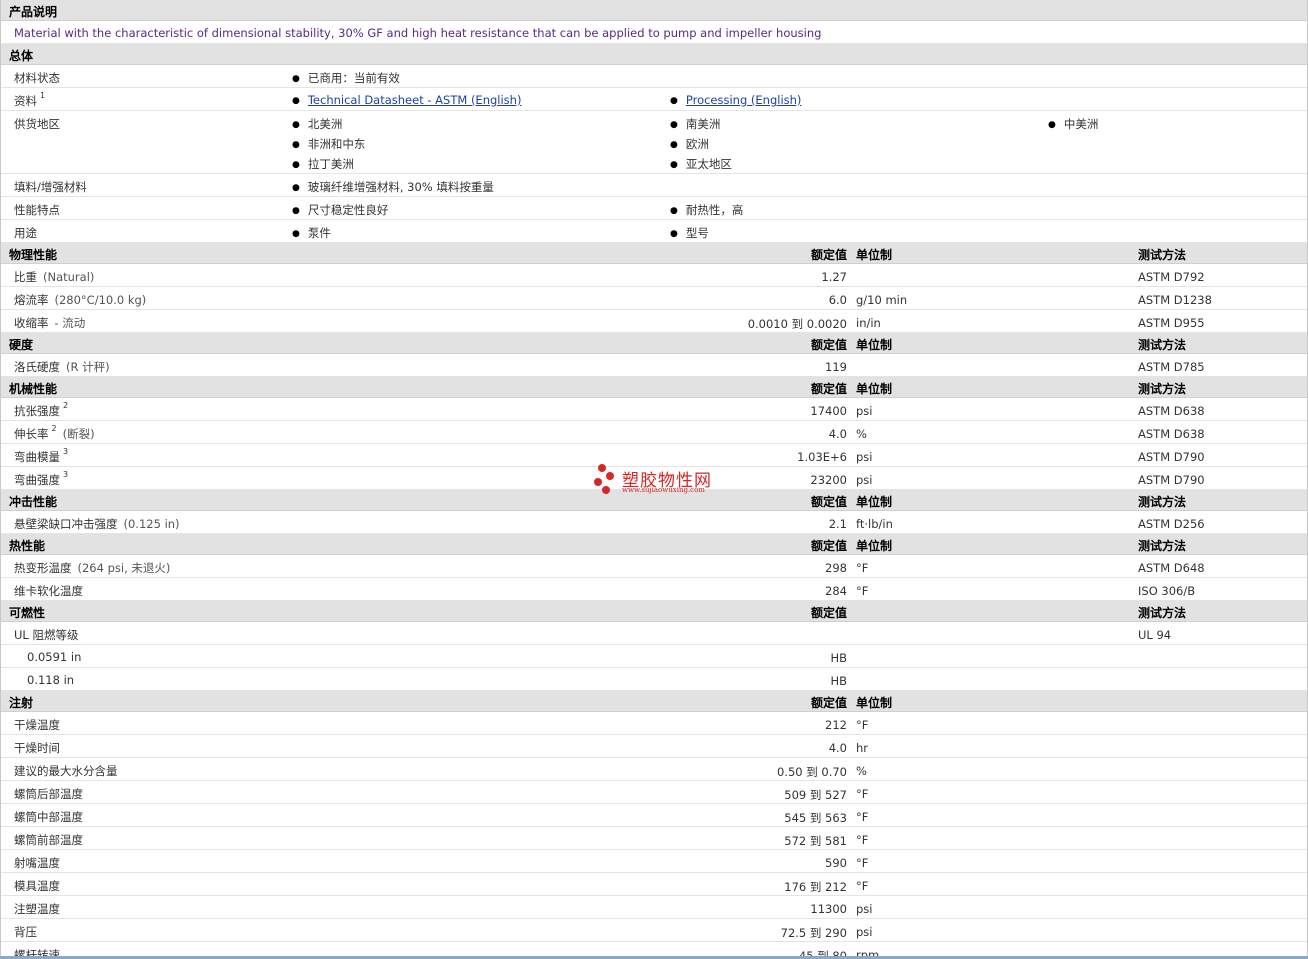 The height and width of the screenshot is (959, 1308). I want to click on property-row: 洛氏硬度 (R 计秤) 119 ASTM D785, so click(654, 365).